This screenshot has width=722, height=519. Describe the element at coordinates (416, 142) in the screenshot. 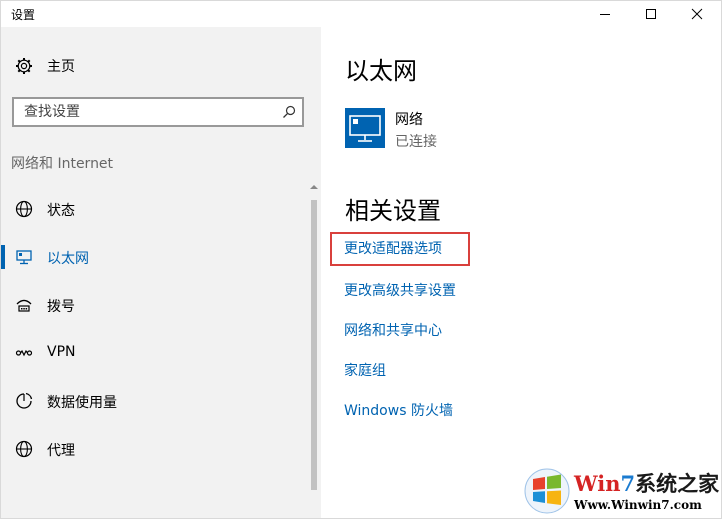

I see `network-status: 已连接` at that location.